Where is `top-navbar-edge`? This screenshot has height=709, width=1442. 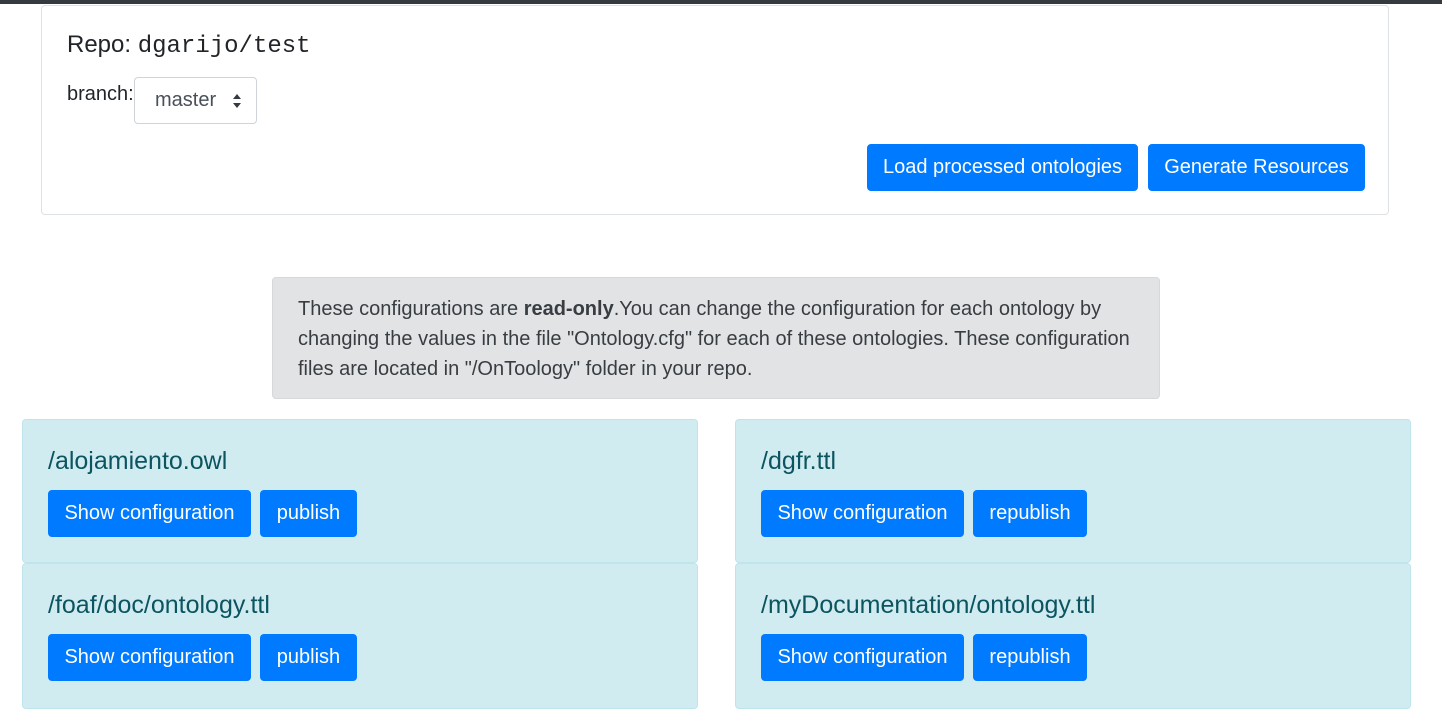
top-navbar-edge is located at coordinates (721, 2).